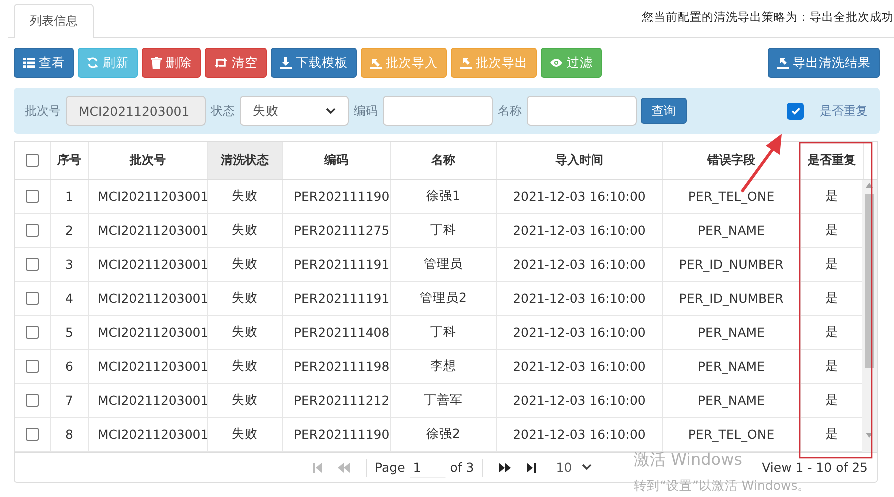 The width and height of the screenshot is (894, 497). I want to click on down-arrow-icon, so click(870, 435).